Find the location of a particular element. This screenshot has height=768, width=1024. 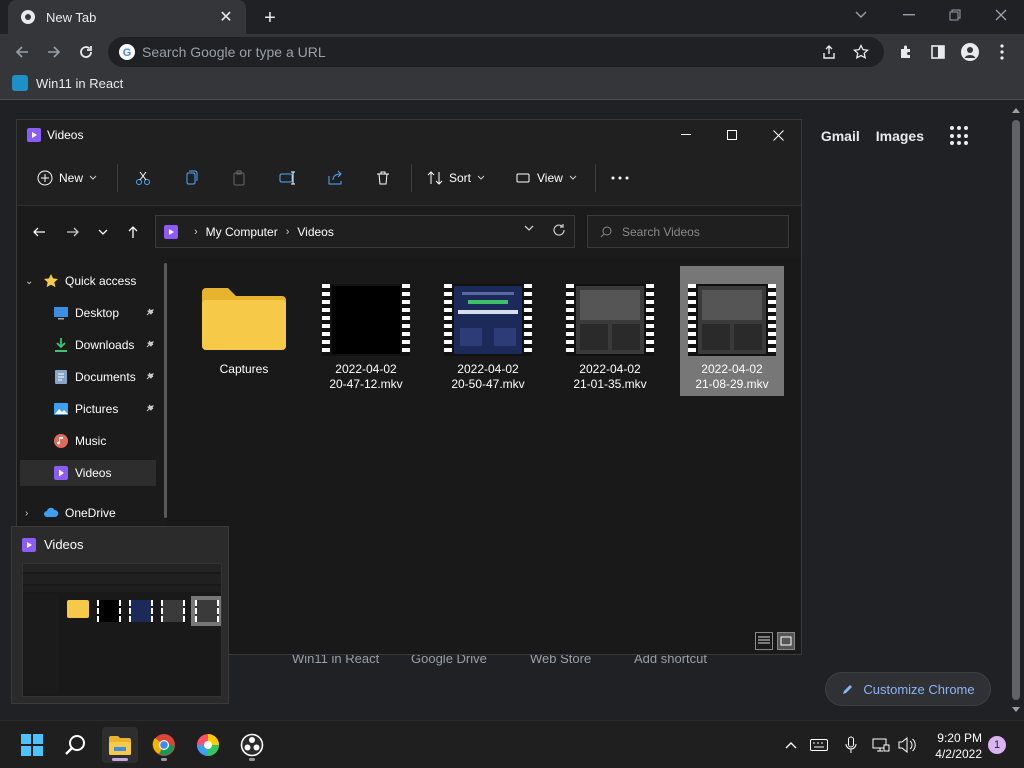

nav-music: Music is located at coordinates (105, 441).